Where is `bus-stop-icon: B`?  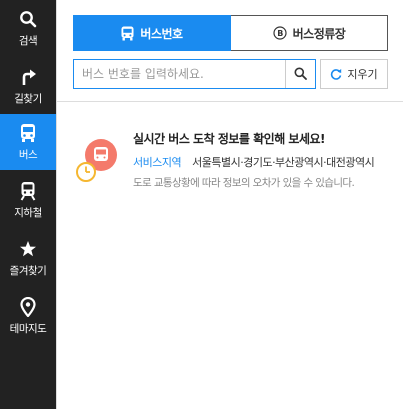 bus-stop-icon: B is located at coordinates (280, 33).